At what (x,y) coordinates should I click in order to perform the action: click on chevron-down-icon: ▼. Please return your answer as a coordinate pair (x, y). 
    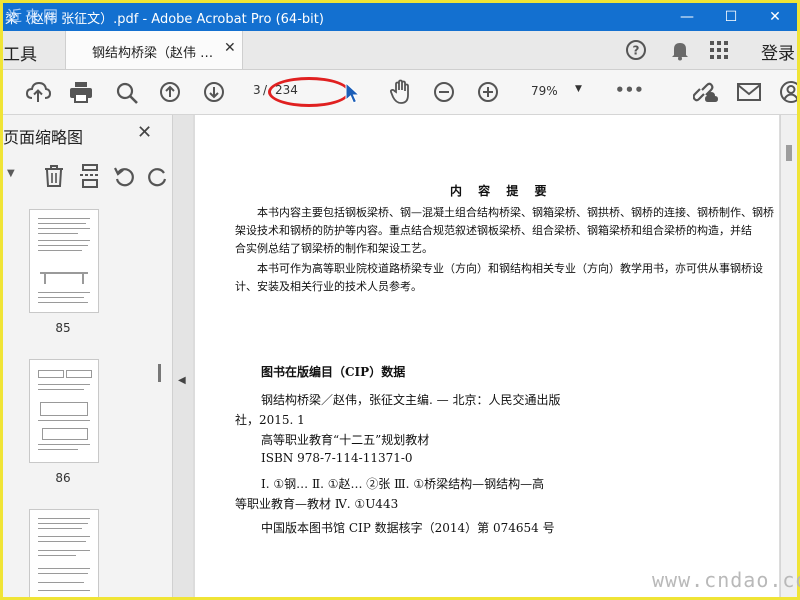
    Looking at the image, I should click on (578, 89).